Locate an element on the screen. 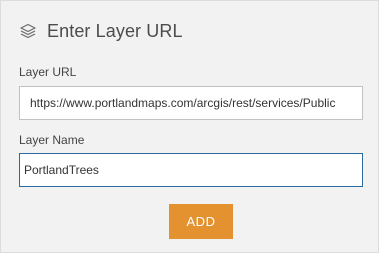 The width and height of the screenshot is (379, 253). add-button: ADD is located at coordinates (201, 221).